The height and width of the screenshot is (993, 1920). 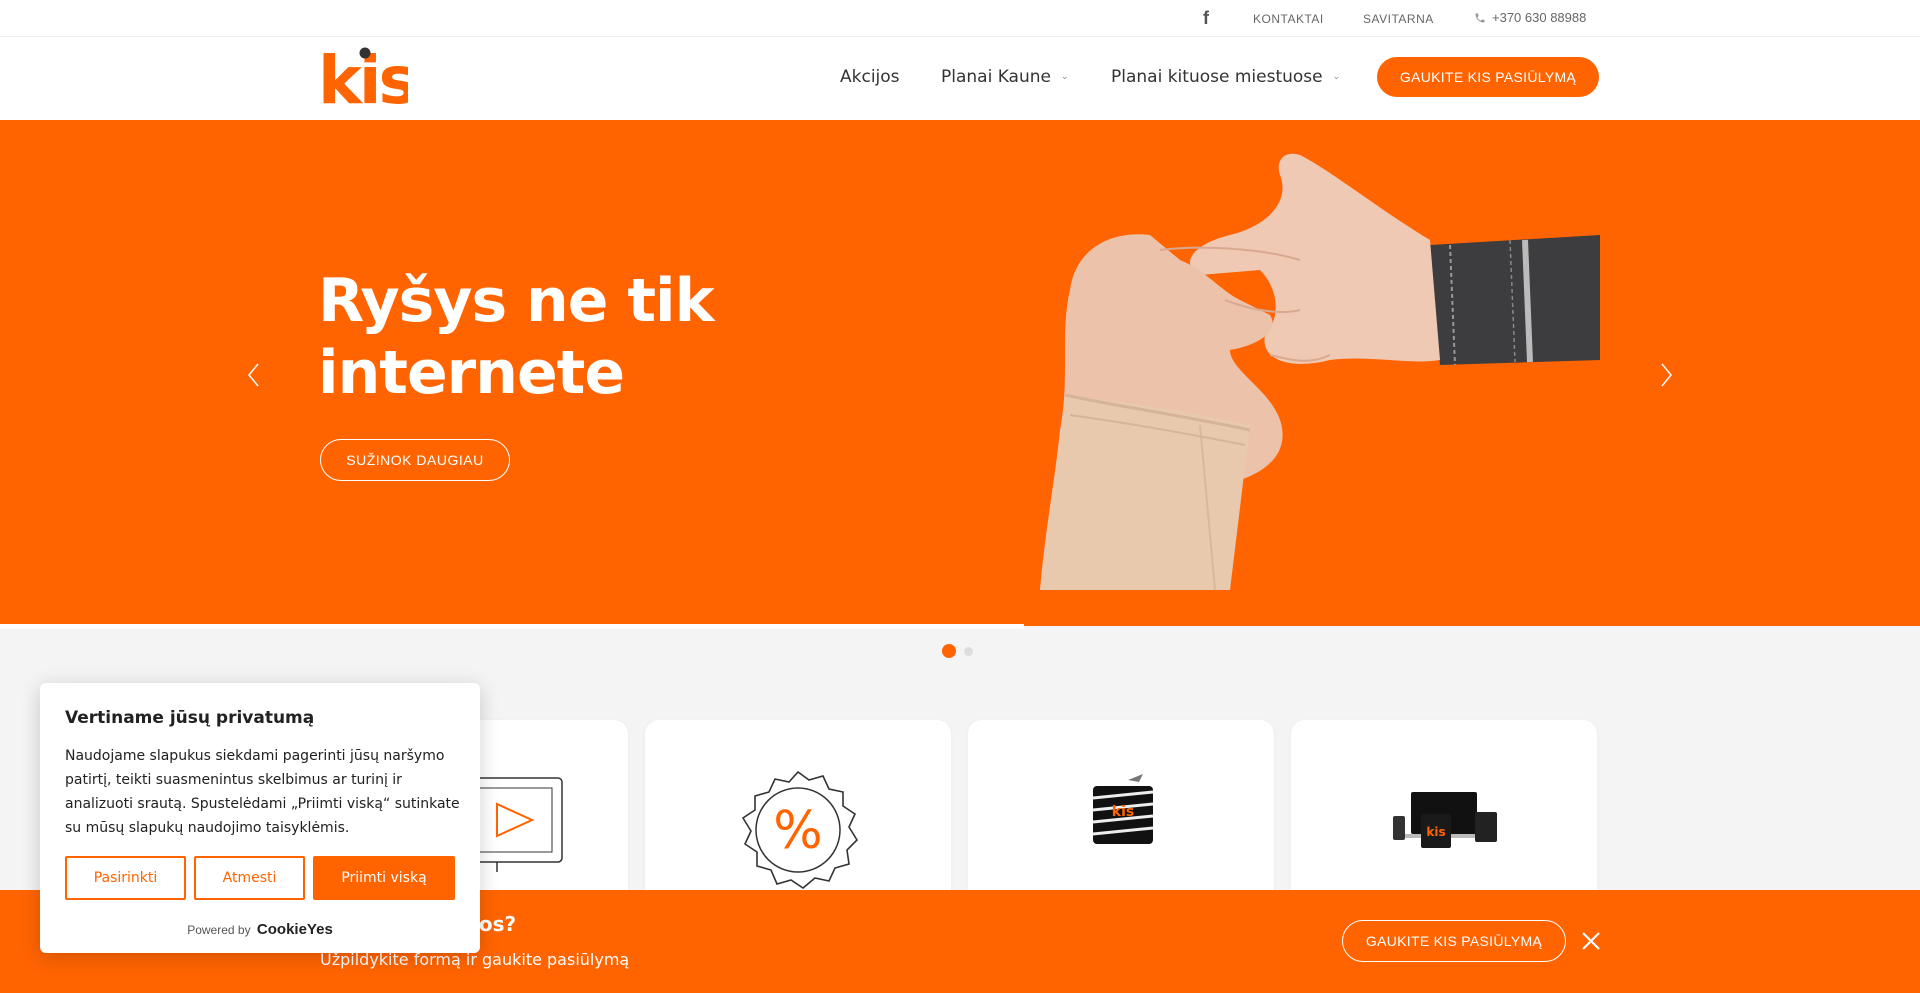 What do you see at coordinates (415, 460) in the screenshot?
I see `learn-more-button: SUŽINOK DAUGIAU` at bounding box center [415, 460].